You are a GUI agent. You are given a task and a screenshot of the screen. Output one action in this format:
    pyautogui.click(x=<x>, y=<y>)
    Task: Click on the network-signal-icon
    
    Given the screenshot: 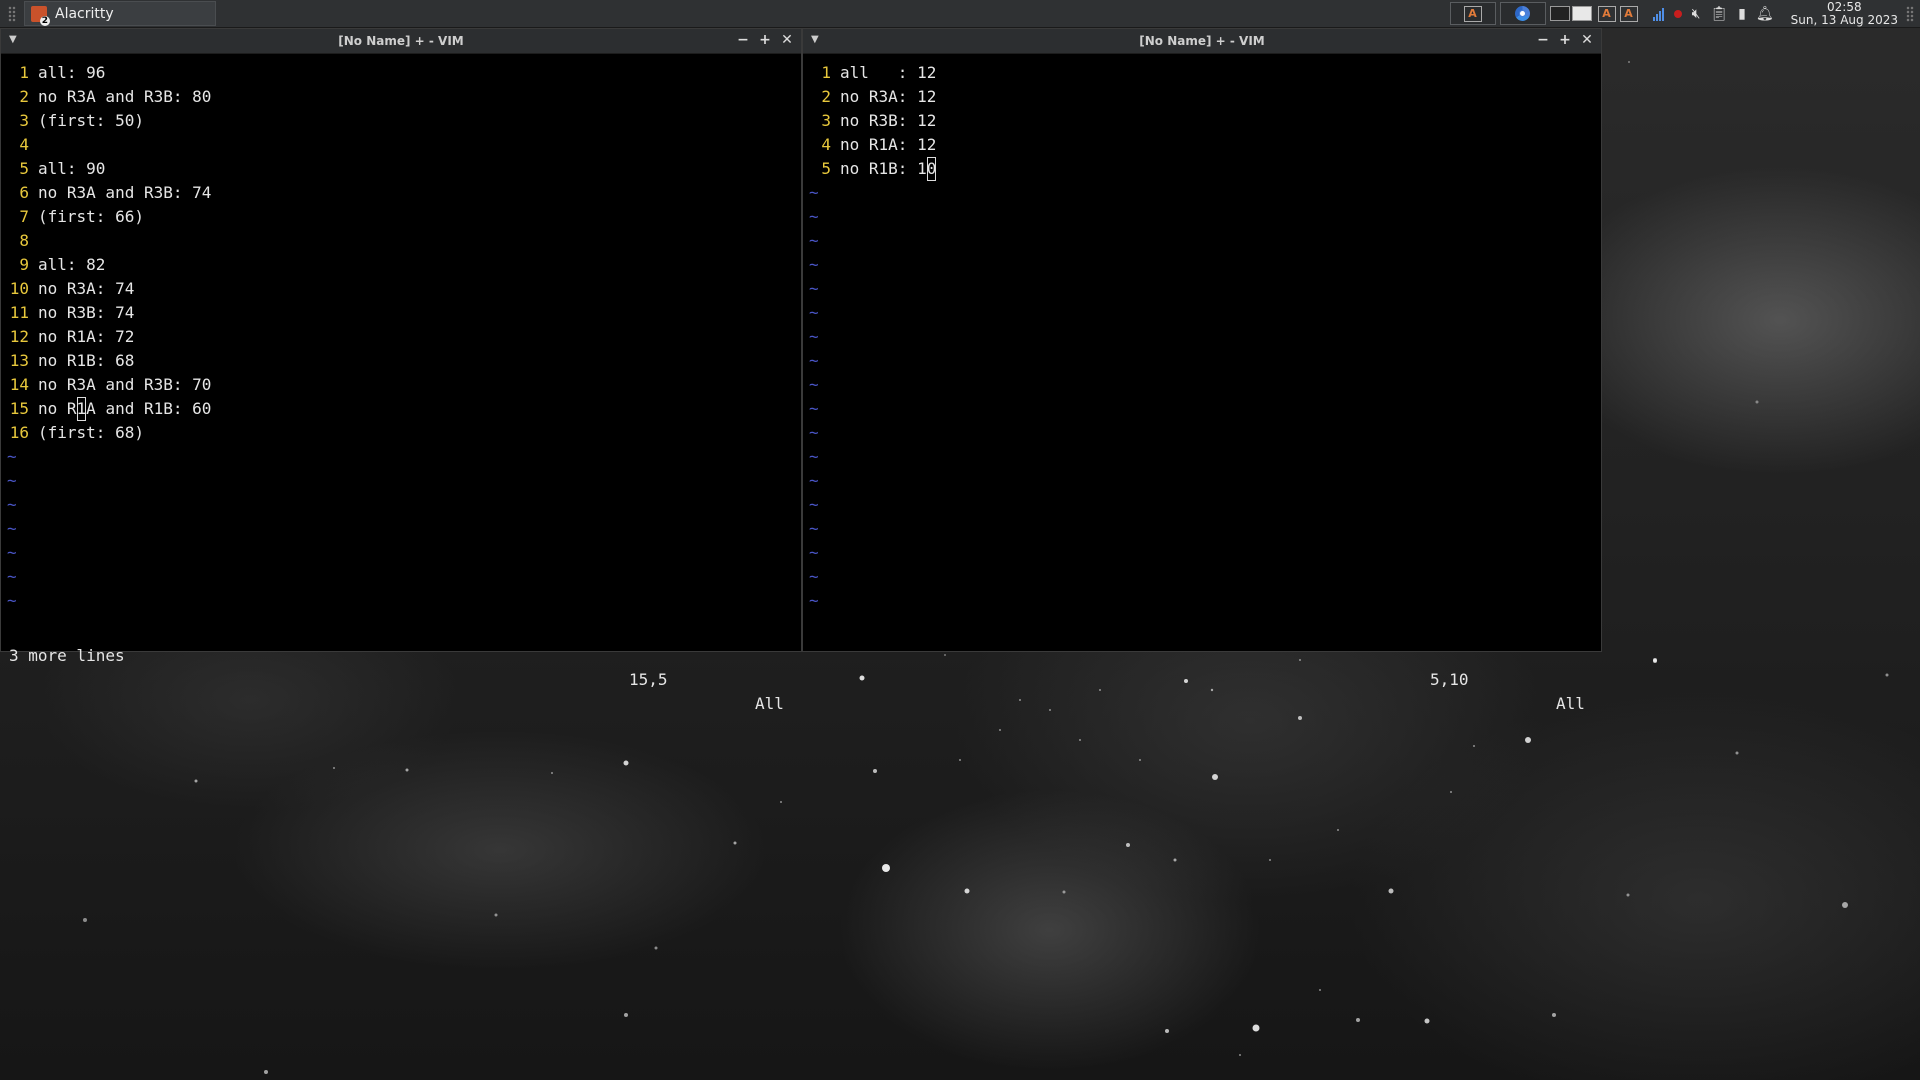 What is the action you would take?
    pyautogui.click(x=1658, y=14)
    